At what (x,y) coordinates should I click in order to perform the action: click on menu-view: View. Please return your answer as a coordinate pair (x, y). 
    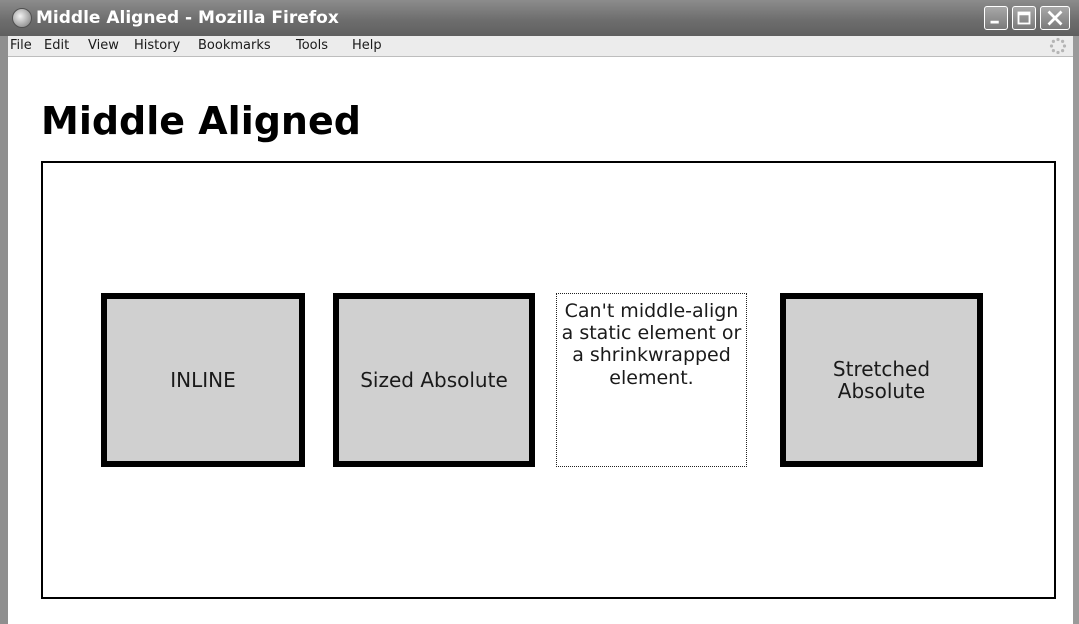
    Looking at the image, I should click on (103, 45).